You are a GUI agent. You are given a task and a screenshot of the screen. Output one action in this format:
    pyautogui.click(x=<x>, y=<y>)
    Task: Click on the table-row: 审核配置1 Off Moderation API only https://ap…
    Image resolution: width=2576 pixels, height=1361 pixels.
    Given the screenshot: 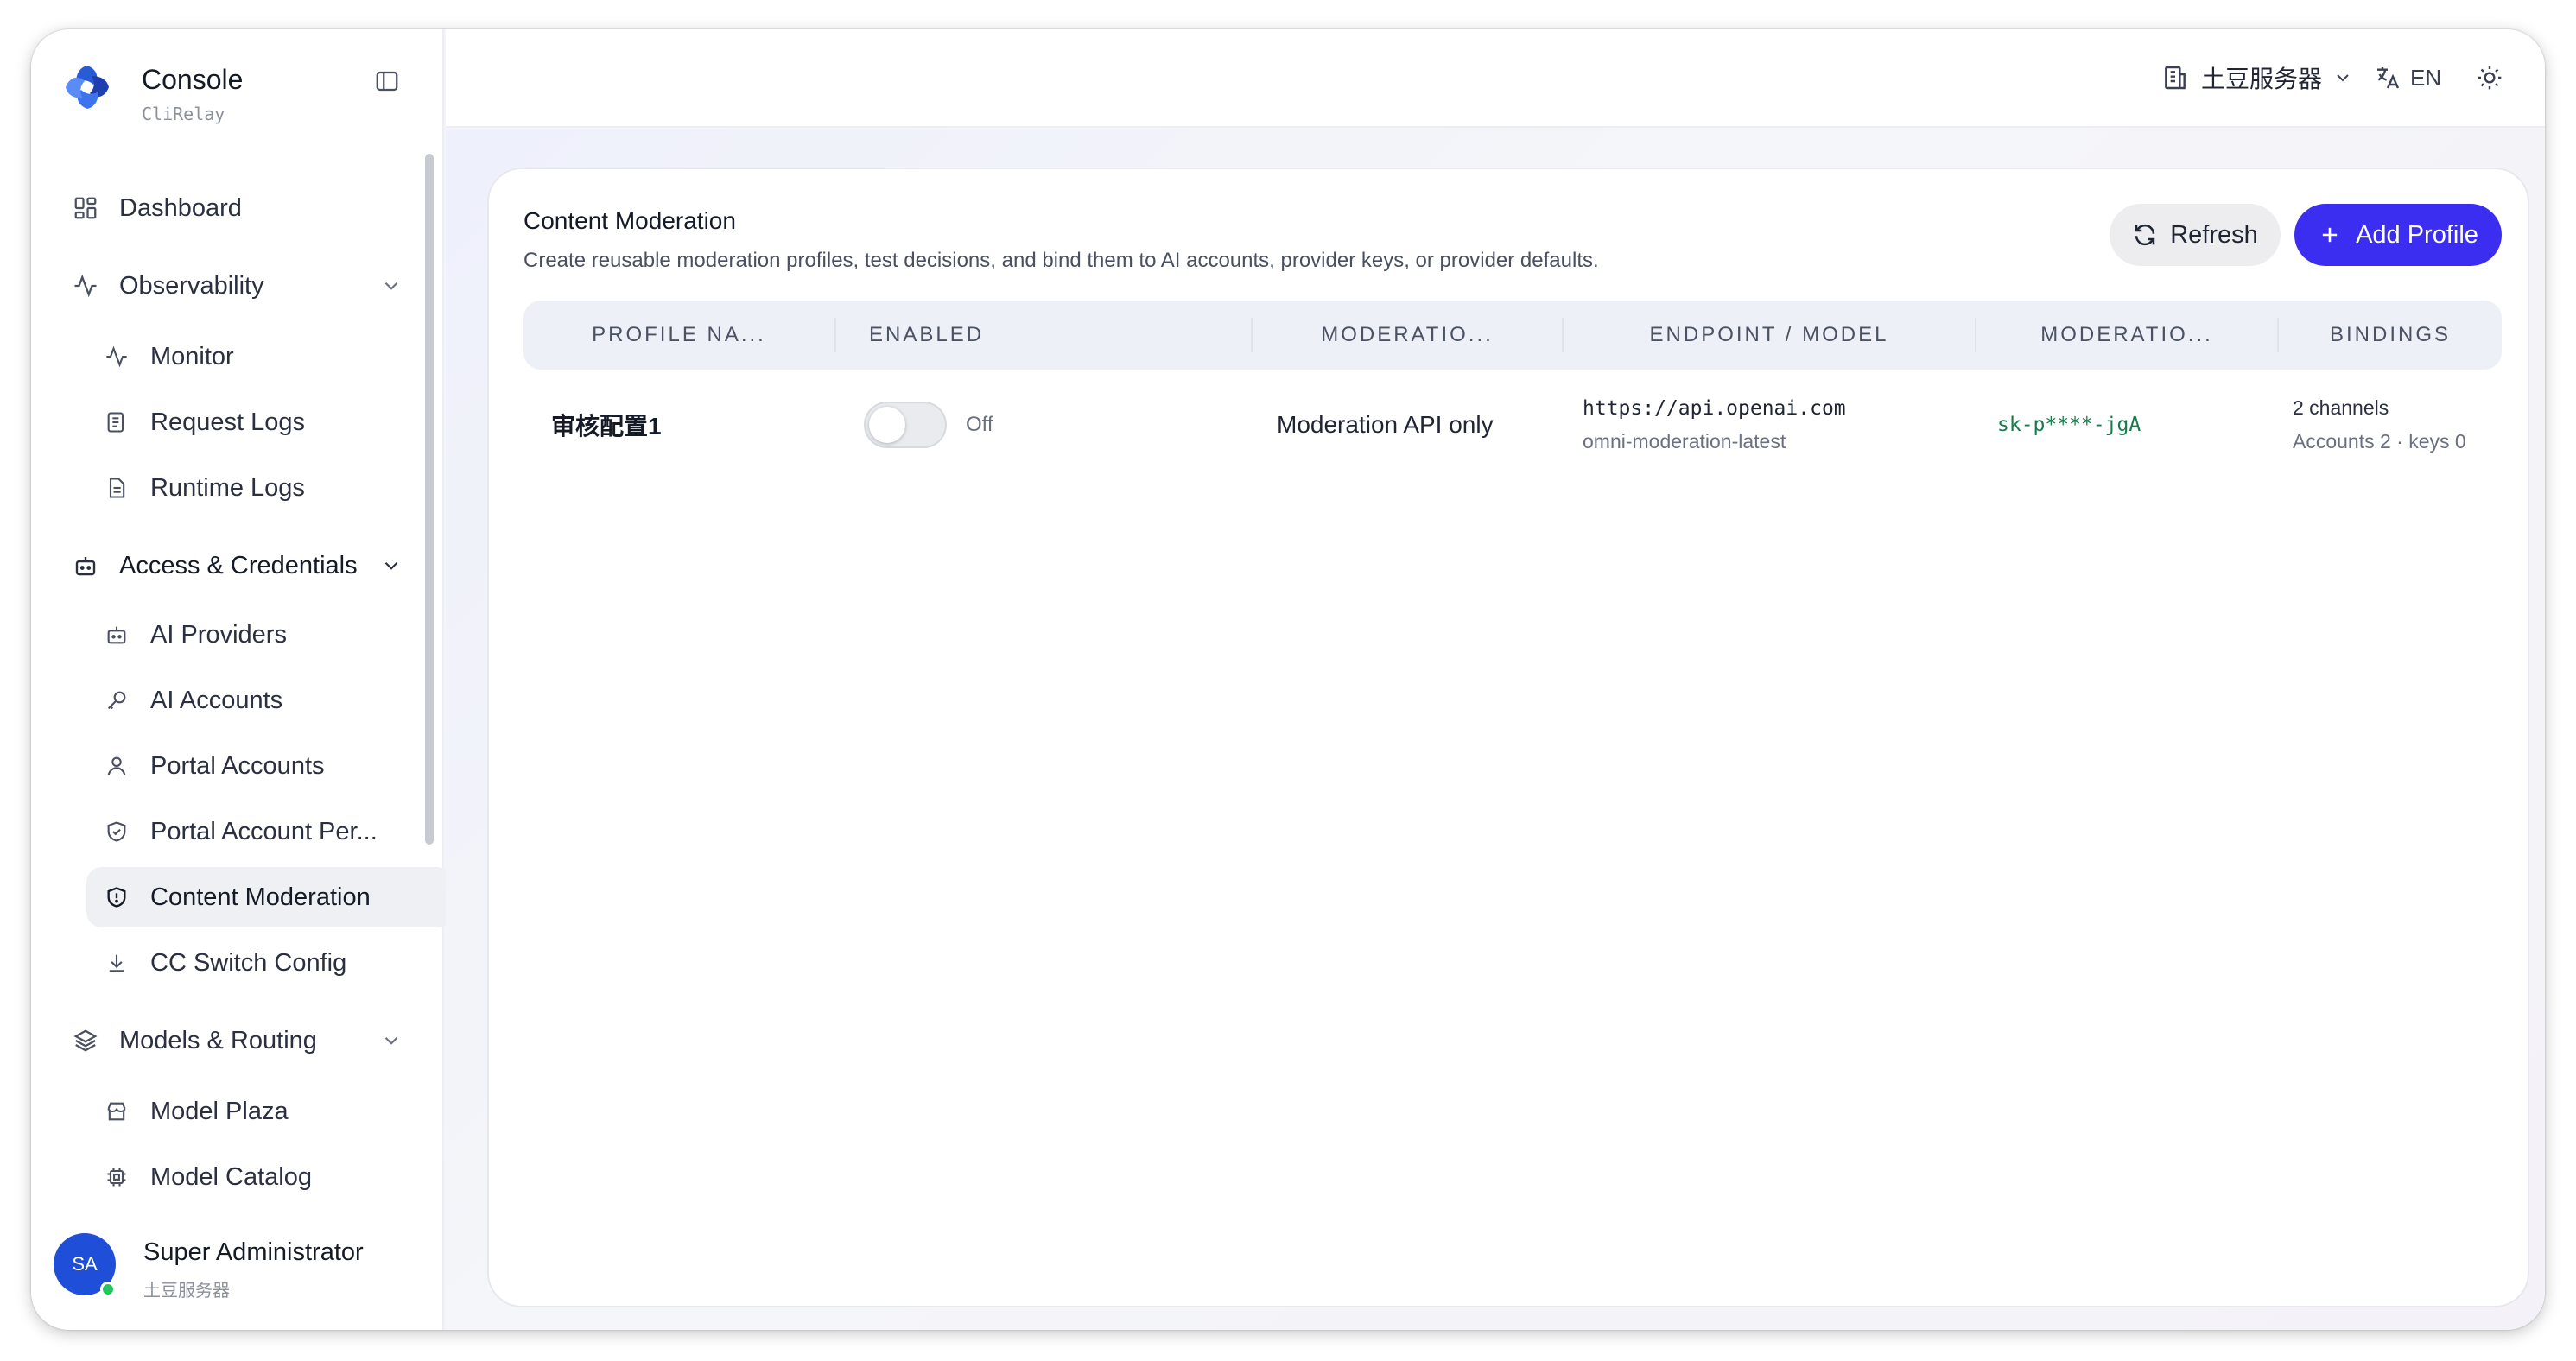 What is the action you would take?
    pyautogui.click(x=1512, y=424)
    